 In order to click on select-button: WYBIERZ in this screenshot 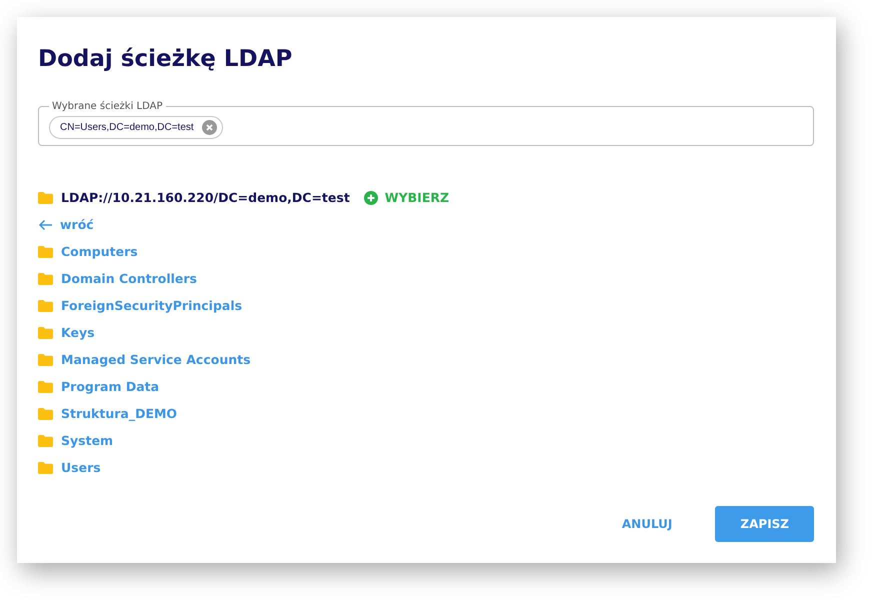, I will do `click(407, 197)`.